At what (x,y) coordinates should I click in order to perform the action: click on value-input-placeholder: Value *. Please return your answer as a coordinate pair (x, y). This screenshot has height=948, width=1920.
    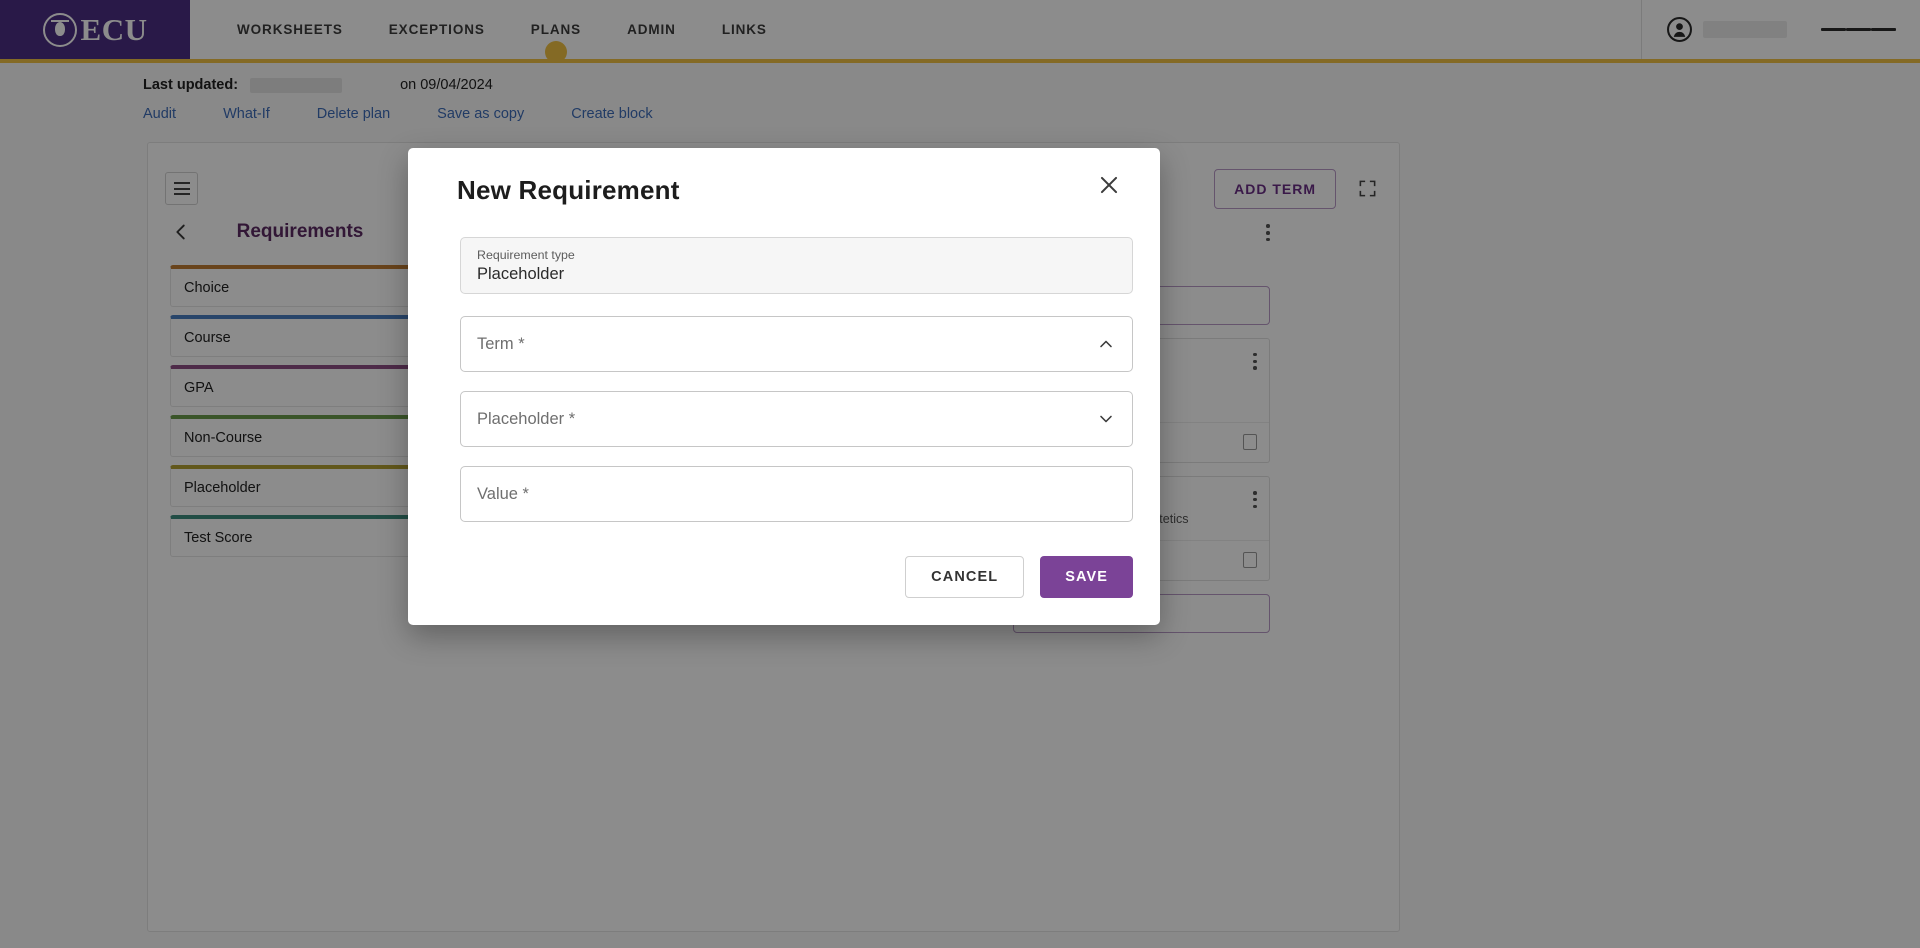
    Looking at the image, I should click on (503, 493).